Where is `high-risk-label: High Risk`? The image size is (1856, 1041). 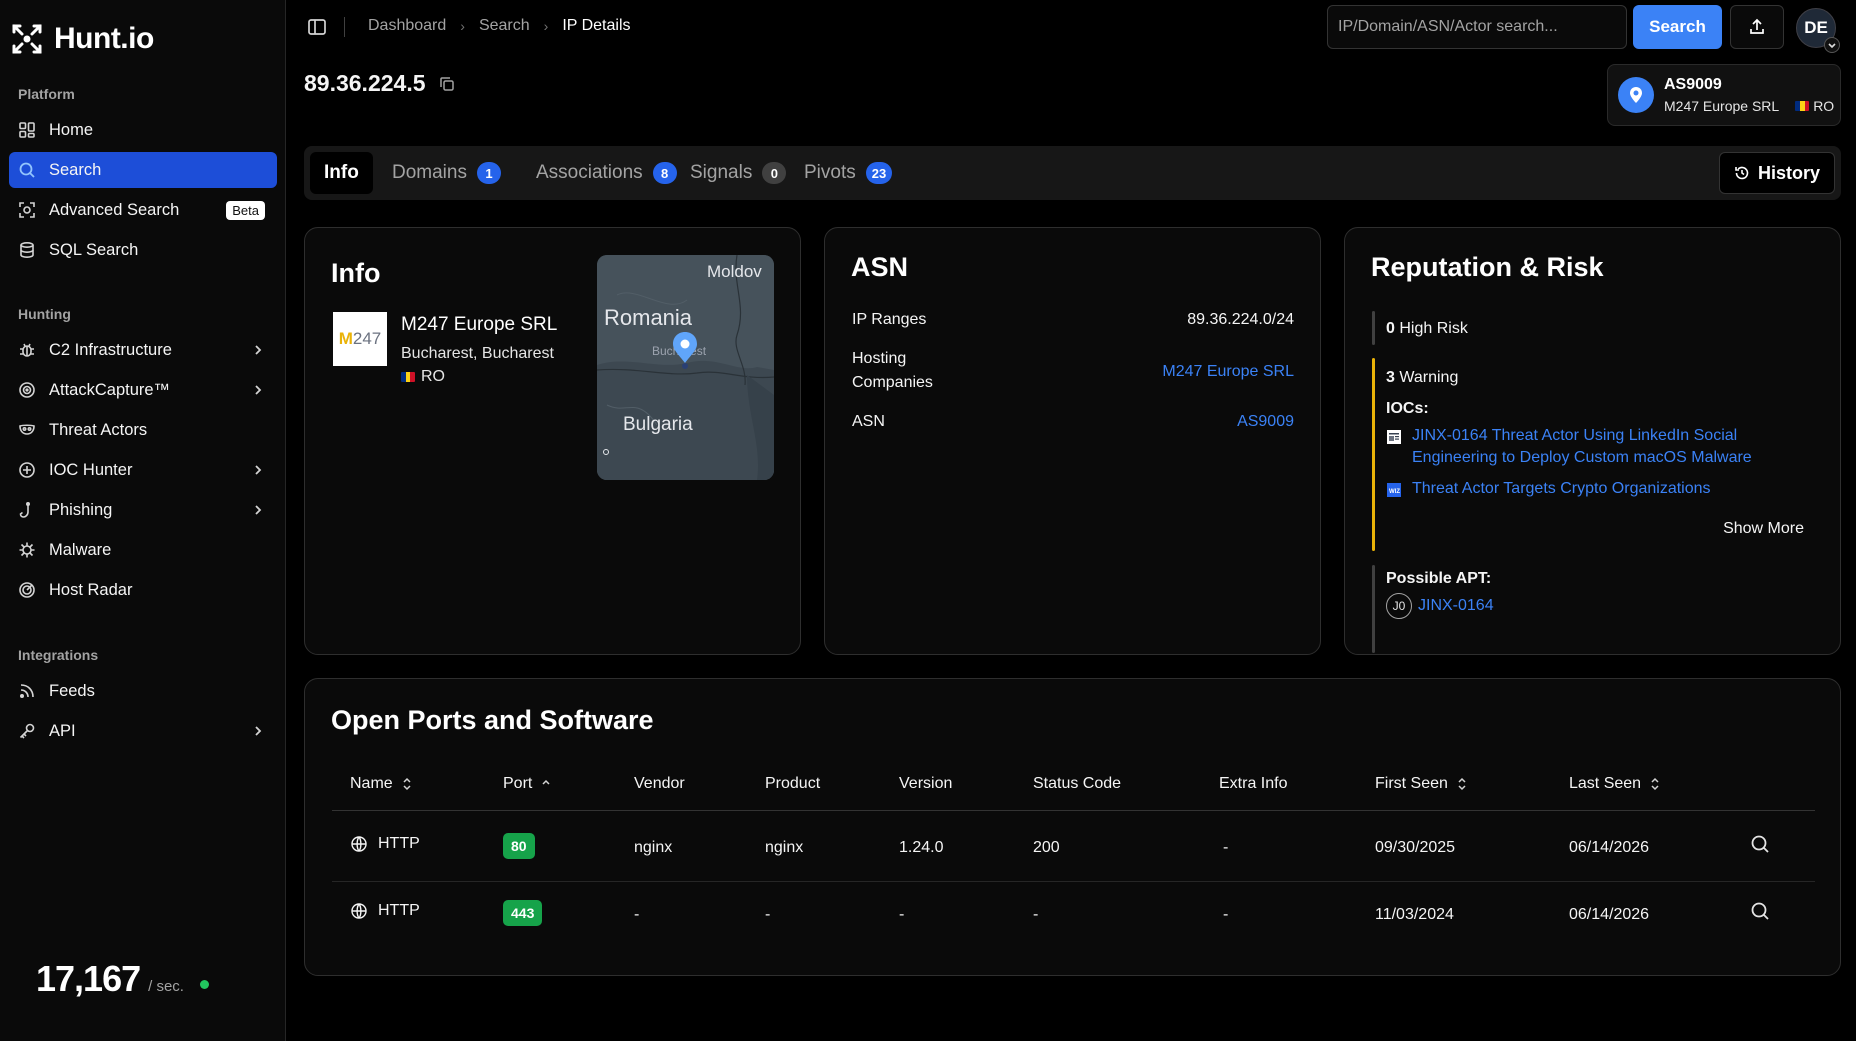
high-risk-label: High Risk is located at coordinates (1433, 328).